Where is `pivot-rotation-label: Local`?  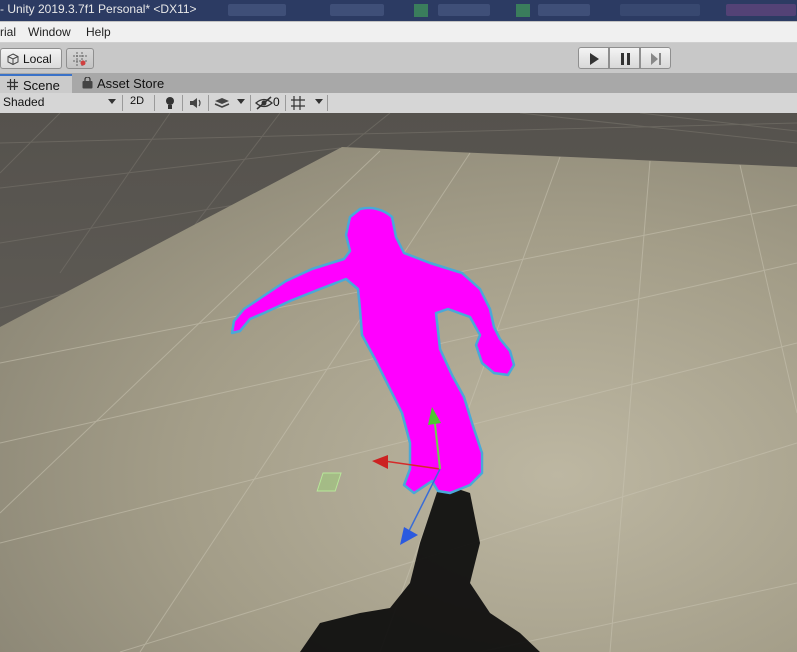 pivot-rotation-label: Local is located at coordinates (37, 59).